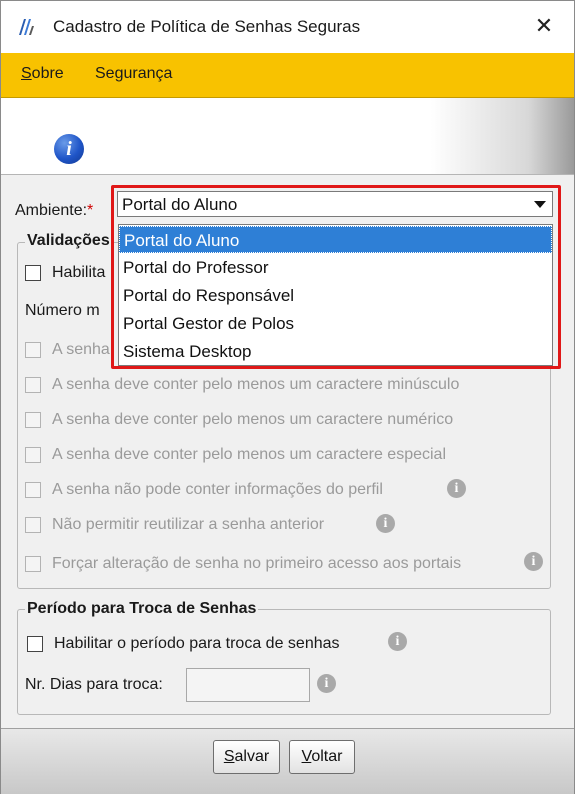 This screenshot has width=575, height=794. I want to click on menu-bar: Sobre Segurança, so click(287, 75).